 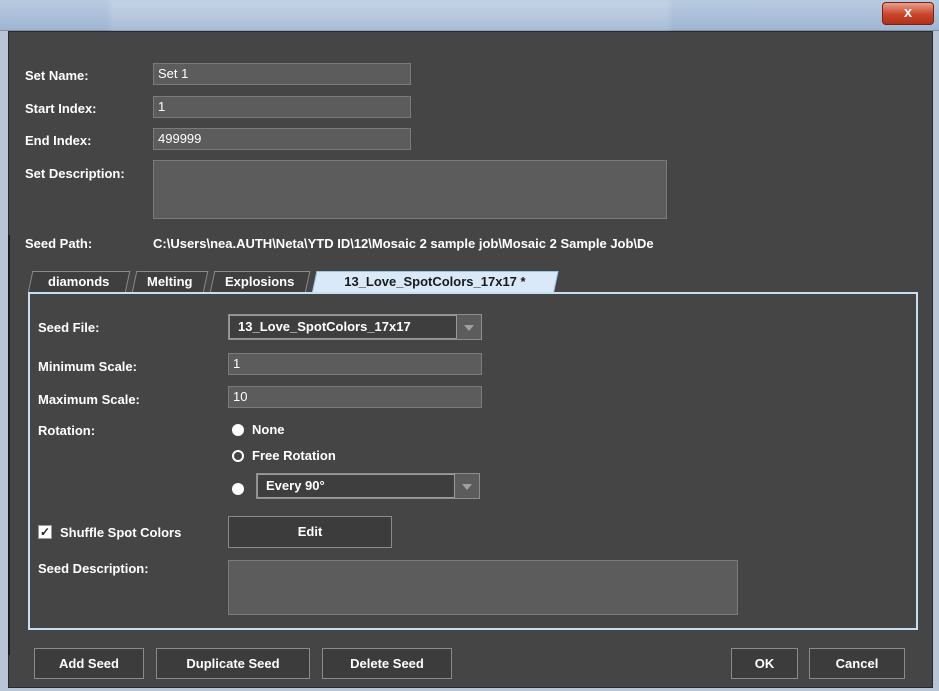 What do you see at coordinates (45, 532) in the screenshot?
I see `shuffle-checkbox: ✓` at bounding box center [45, 532].